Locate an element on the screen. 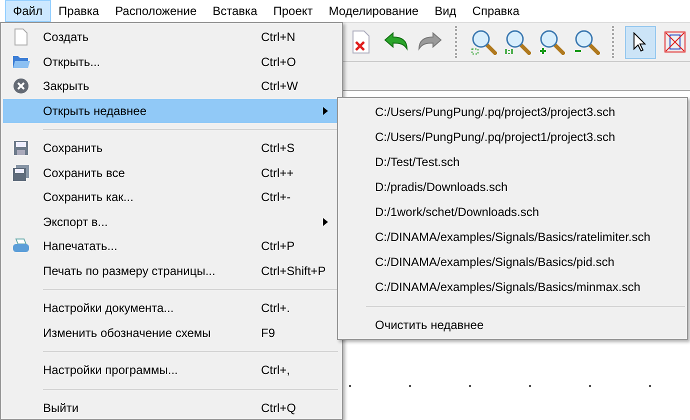 The height and width of the screenshot is (420, 690). menu-bar-item: Правка is located at coordinates (79, 11).